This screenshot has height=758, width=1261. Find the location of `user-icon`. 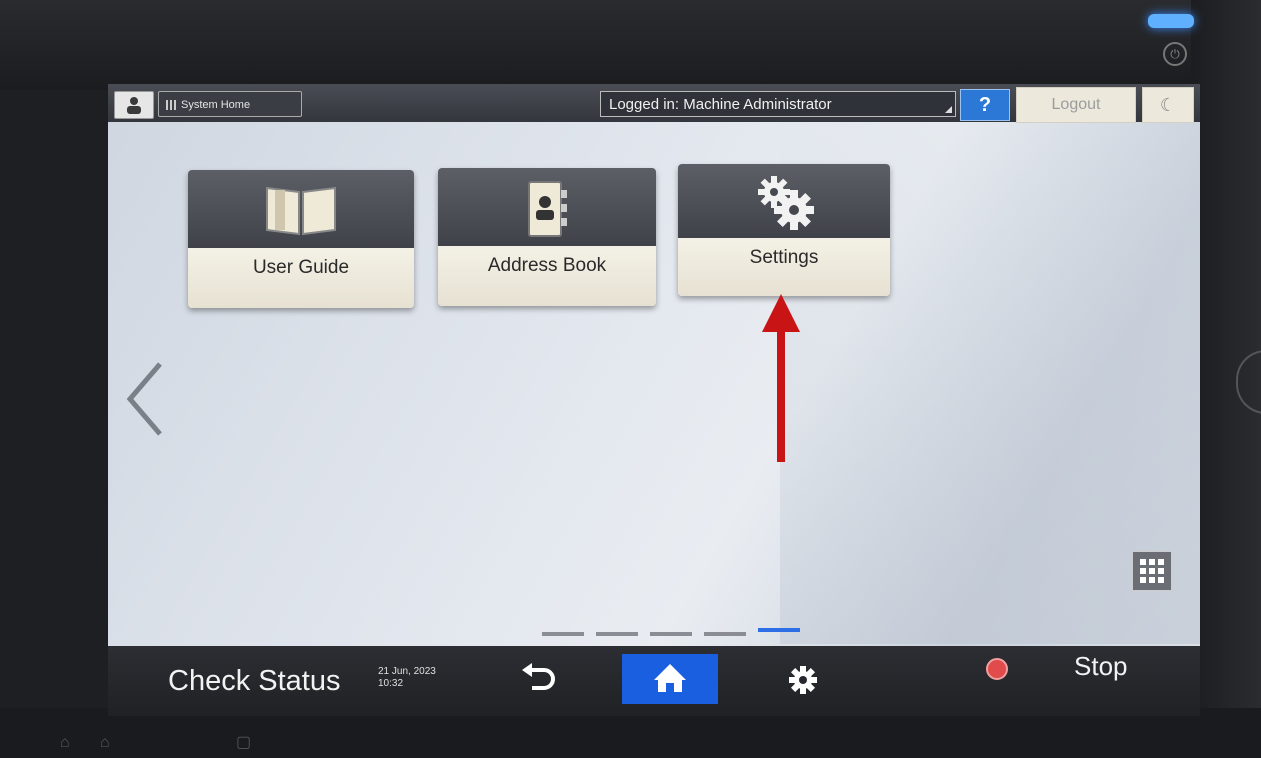

user-icon is located at coordinates (134, 105).